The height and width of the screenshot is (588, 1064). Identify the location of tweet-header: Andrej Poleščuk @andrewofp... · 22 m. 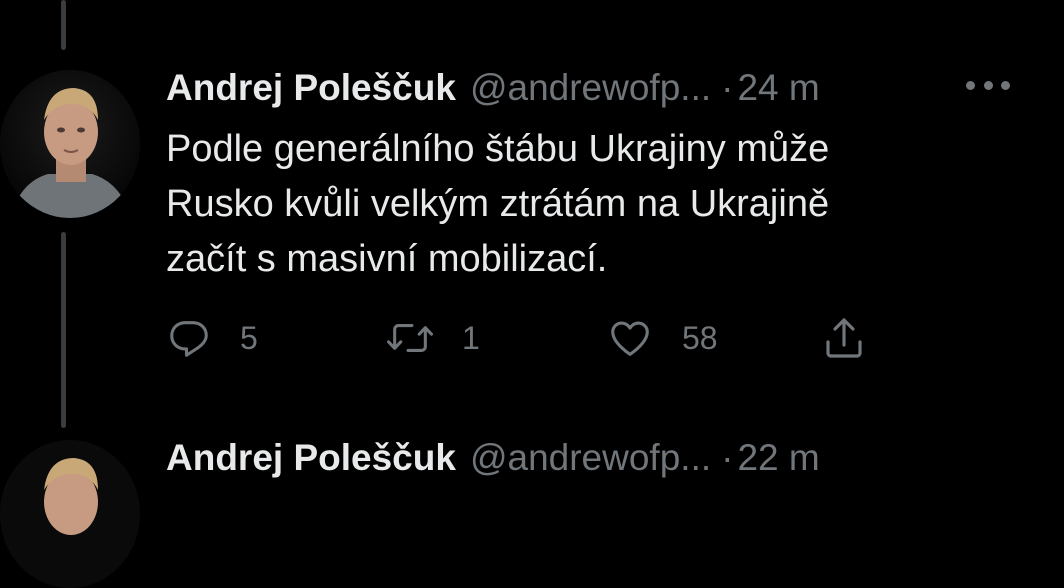
(615, 458).